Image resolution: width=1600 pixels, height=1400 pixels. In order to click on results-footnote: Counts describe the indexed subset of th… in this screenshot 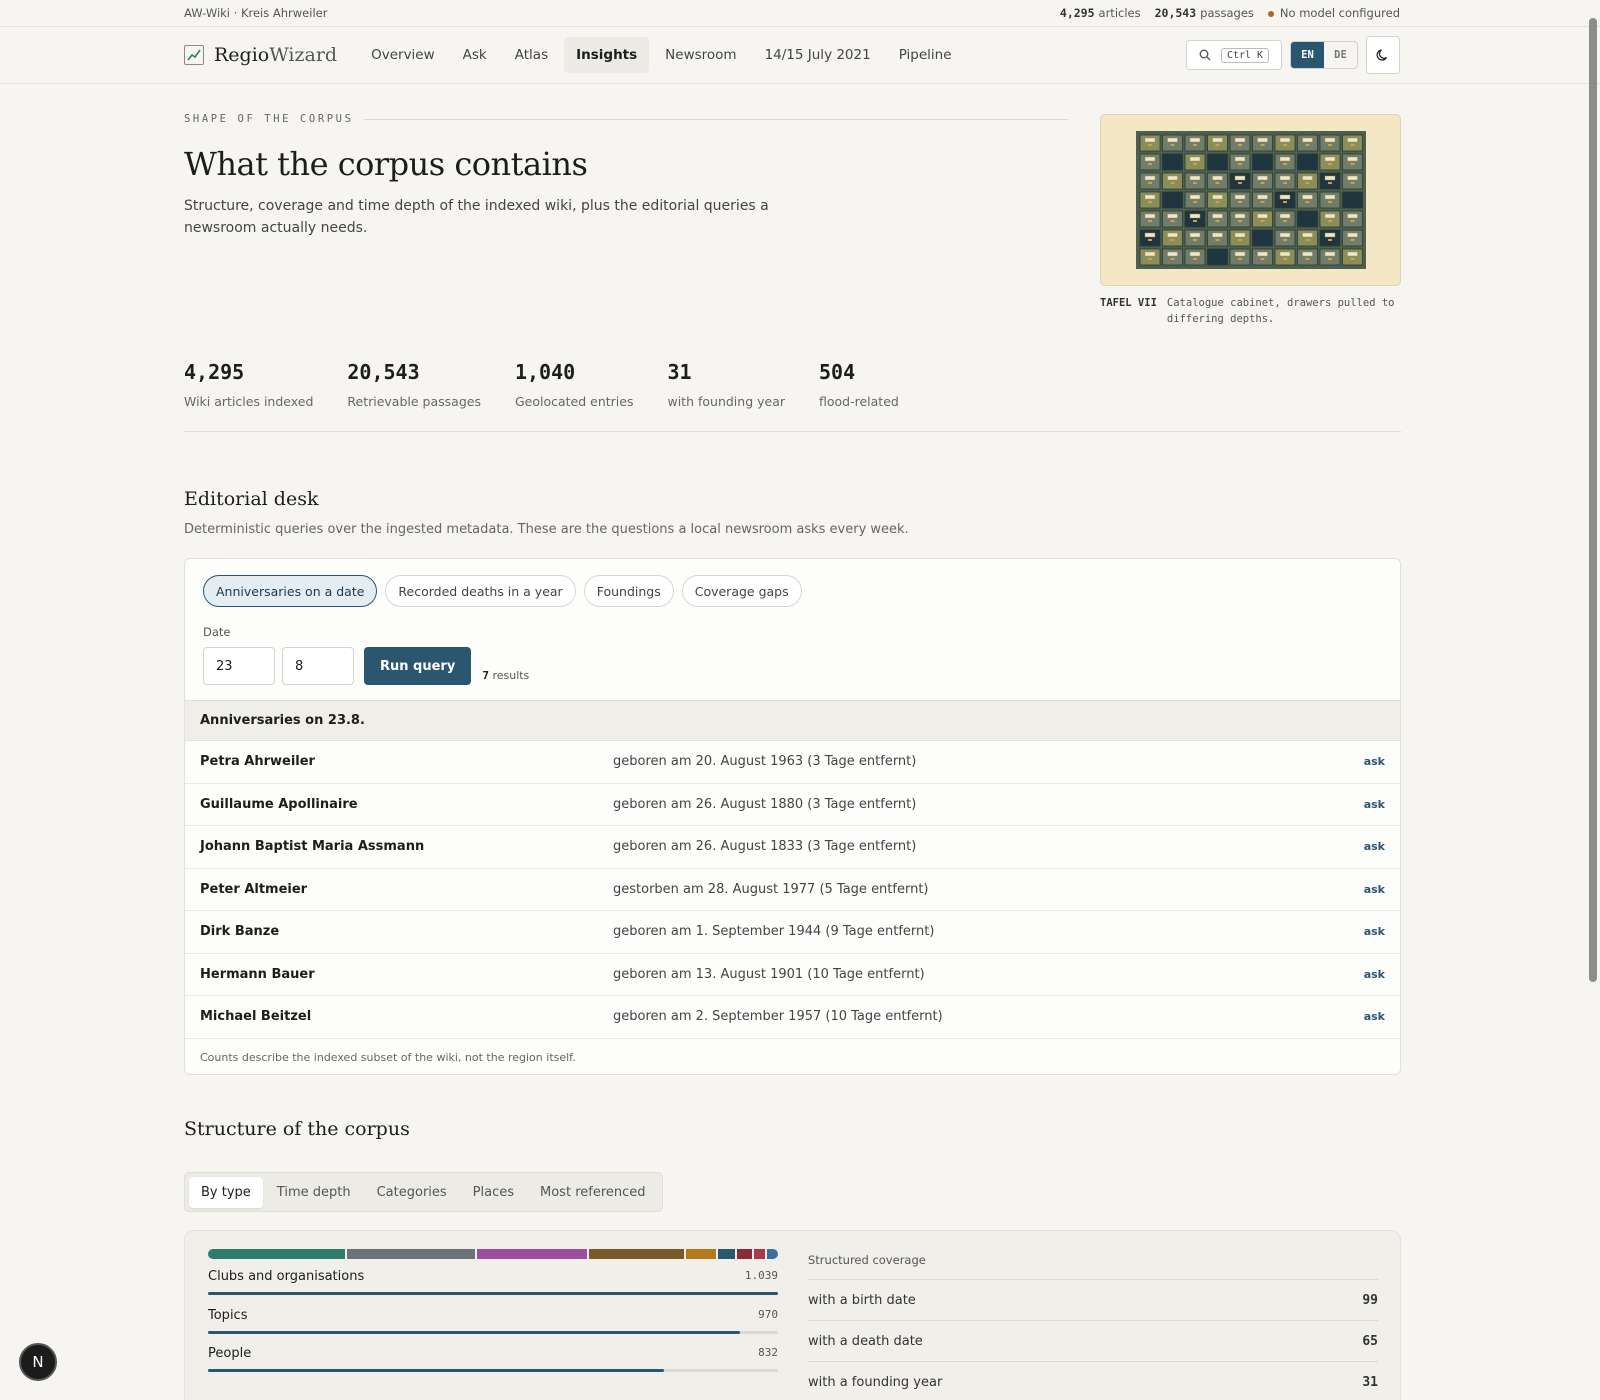, I will do `click(388, 1057)`.